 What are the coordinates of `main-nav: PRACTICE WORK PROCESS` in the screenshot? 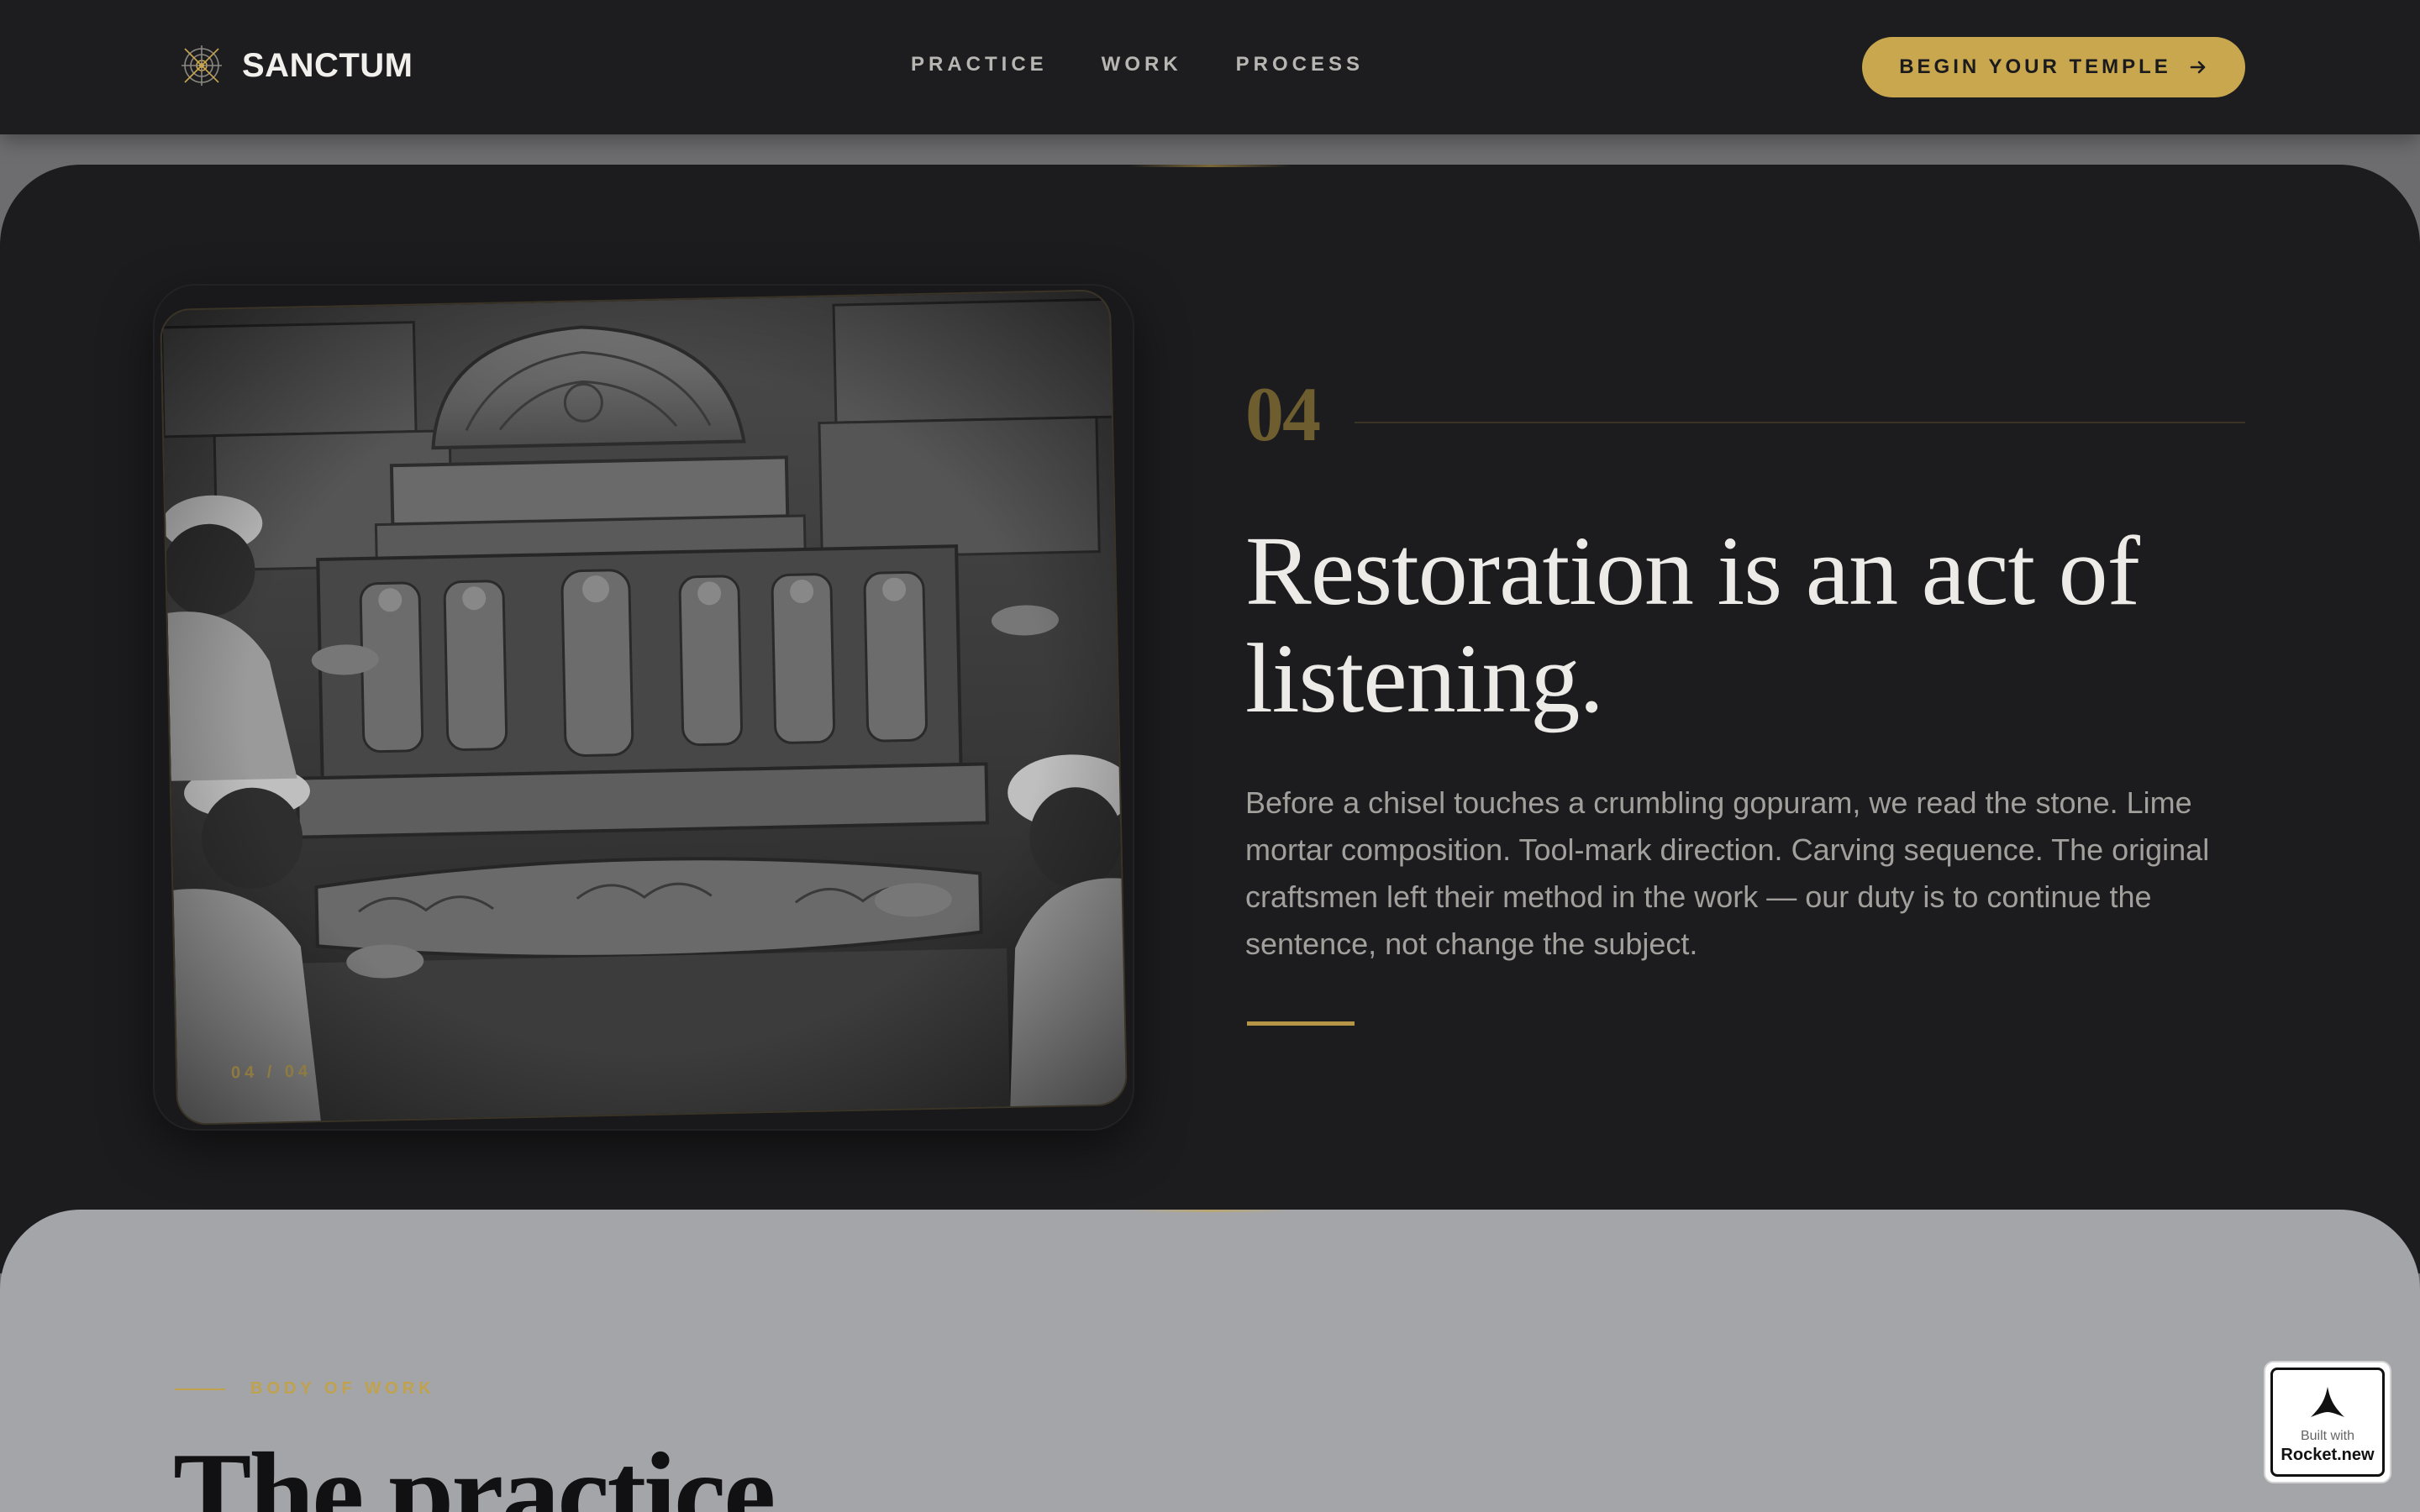 It's located at (1164, 64).